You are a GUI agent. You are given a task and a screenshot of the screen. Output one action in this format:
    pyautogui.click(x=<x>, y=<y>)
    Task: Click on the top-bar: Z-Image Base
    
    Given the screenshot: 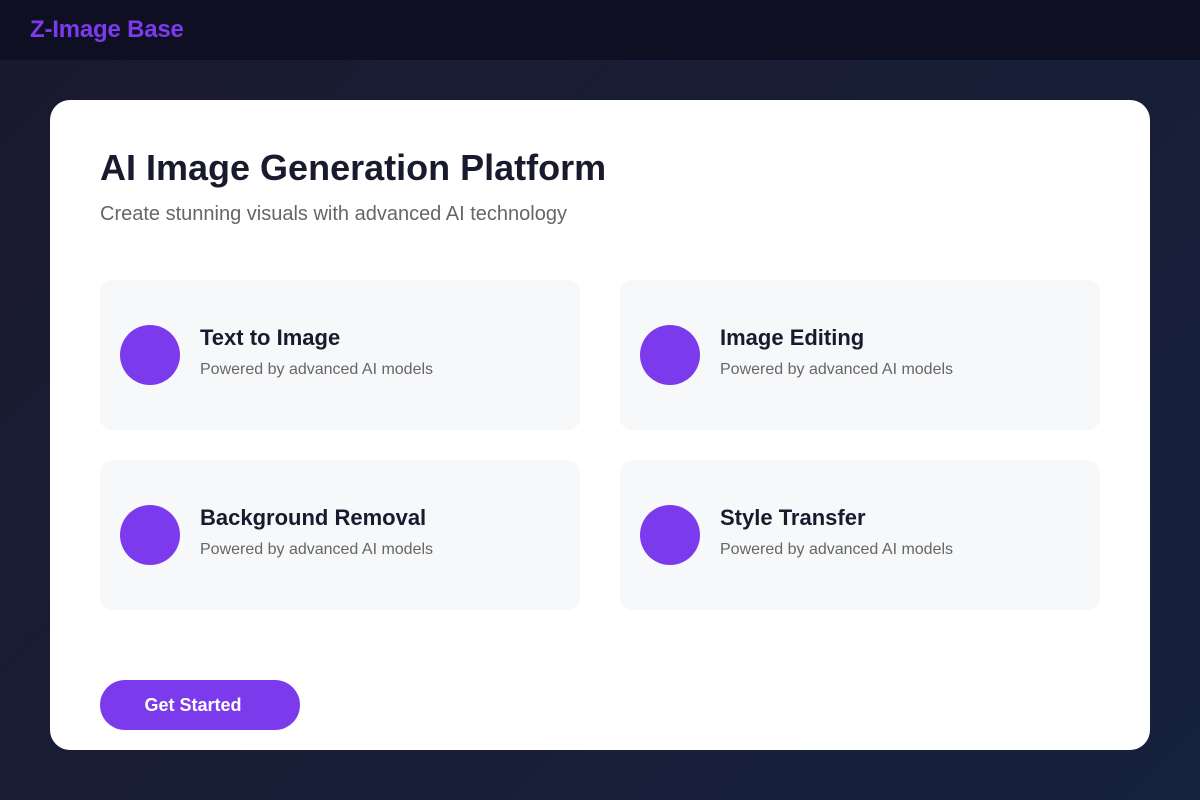 What is the action you would take?
    pyautogui.click(x=600, y=30)
    